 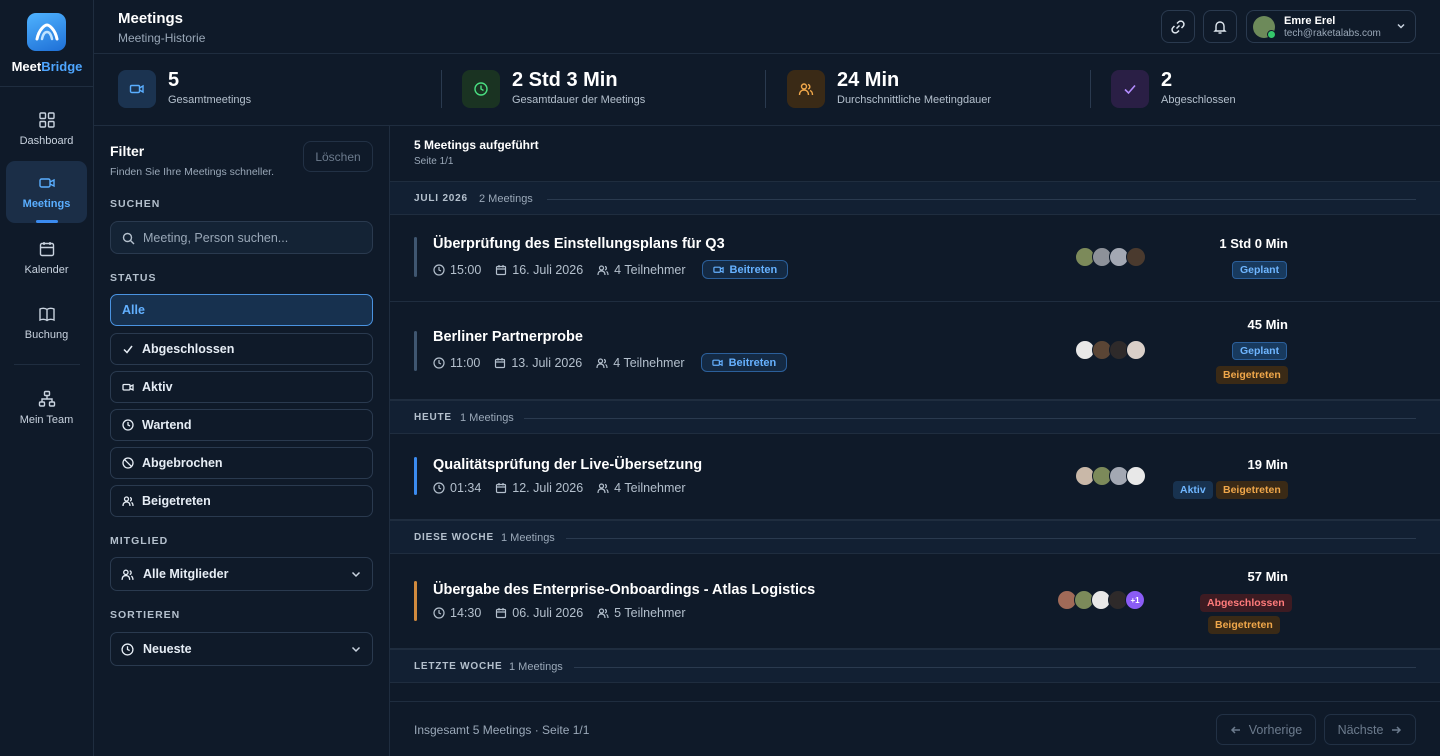 I want to click on meeting-date: 13. Juli 2026, so click(x=547, y=362).